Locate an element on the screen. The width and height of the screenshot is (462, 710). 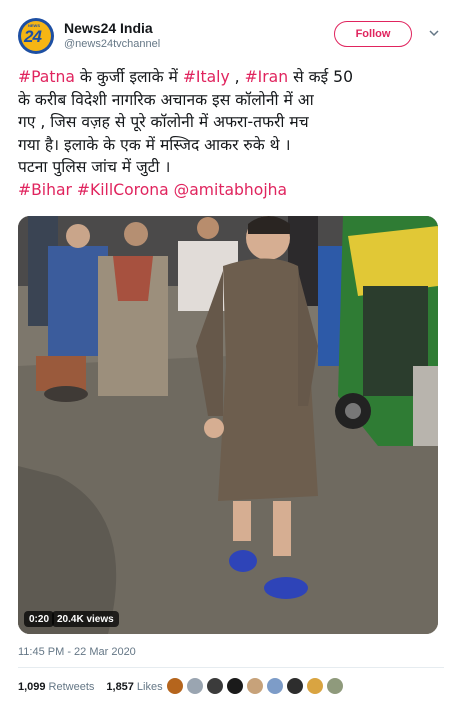
chevron-down-icon is located at coordinates (434, 33).